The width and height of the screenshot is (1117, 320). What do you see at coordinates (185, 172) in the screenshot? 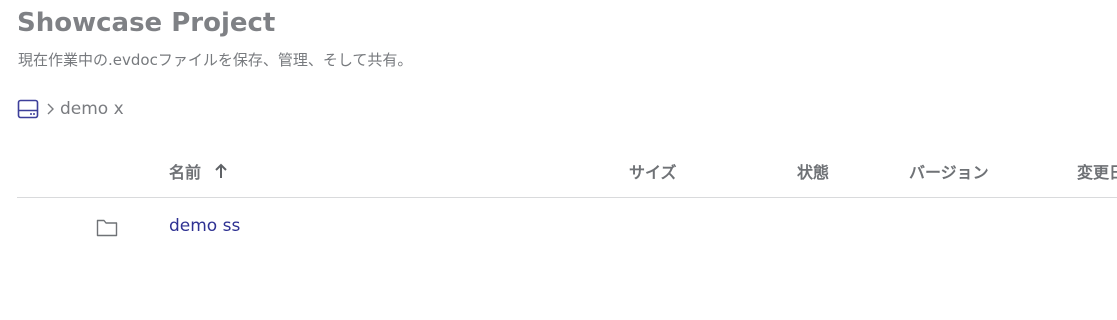
I see `column-header-name-label: 名前` at bounding box center [185, 172].